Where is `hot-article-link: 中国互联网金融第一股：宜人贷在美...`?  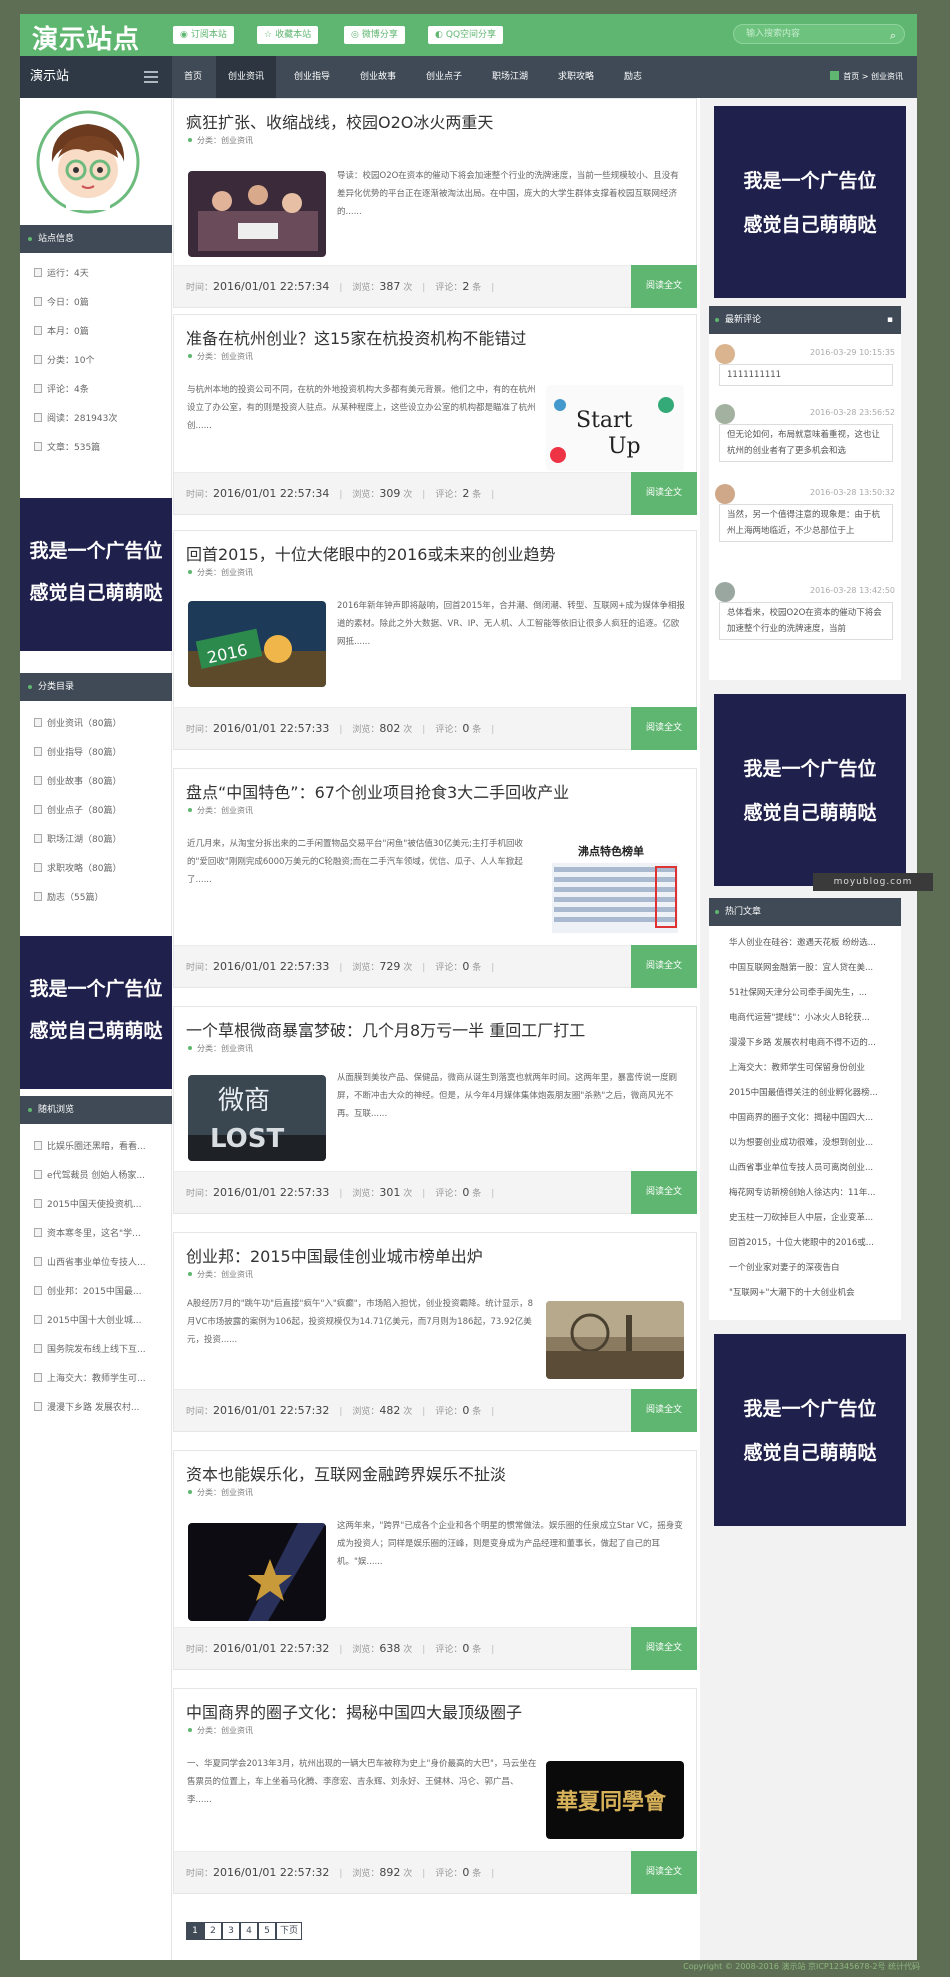
hot-article-link: 中国互联网金融第一股：宜人贷在美... is located at coordinates (813, 967).